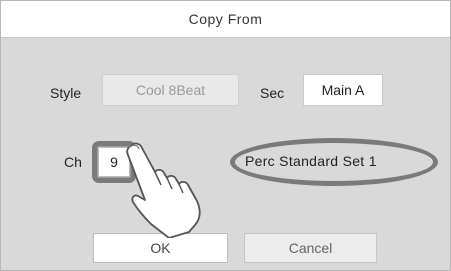 This screenshot has width=451, height=271. I want to click on cancel-button: Cancel, so click(310, 248).